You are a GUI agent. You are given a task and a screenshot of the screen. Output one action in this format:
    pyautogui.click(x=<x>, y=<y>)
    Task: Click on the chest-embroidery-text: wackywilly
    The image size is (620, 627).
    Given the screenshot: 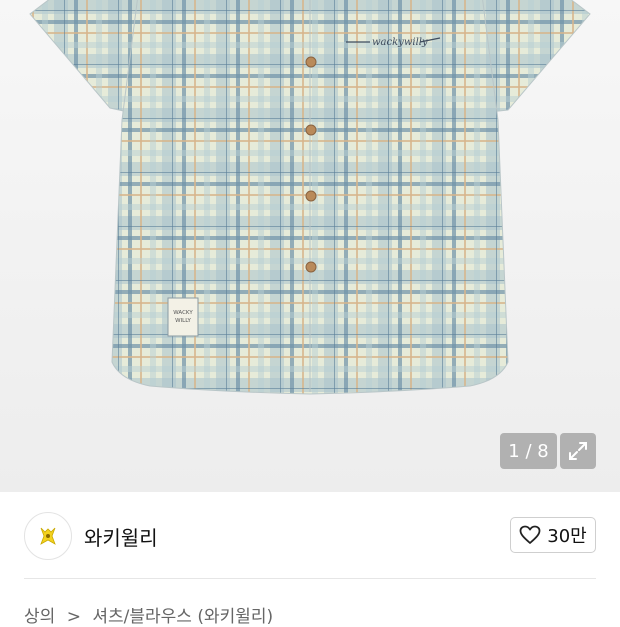 What is the action you would take?
    pyautogui.click(x=400, y=42)
    